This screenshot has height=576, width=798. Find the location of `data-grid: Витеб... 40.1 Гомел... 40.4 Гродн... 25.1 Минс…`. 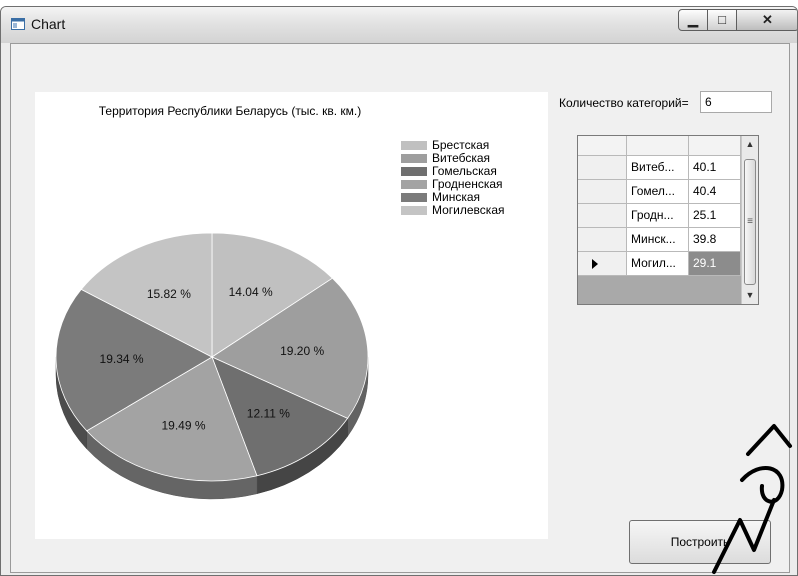

data-grid: Витеб... 40.1 Гомел... 40.4 Гродн... 25.1 Минс… is located at coordinates (668, 220).